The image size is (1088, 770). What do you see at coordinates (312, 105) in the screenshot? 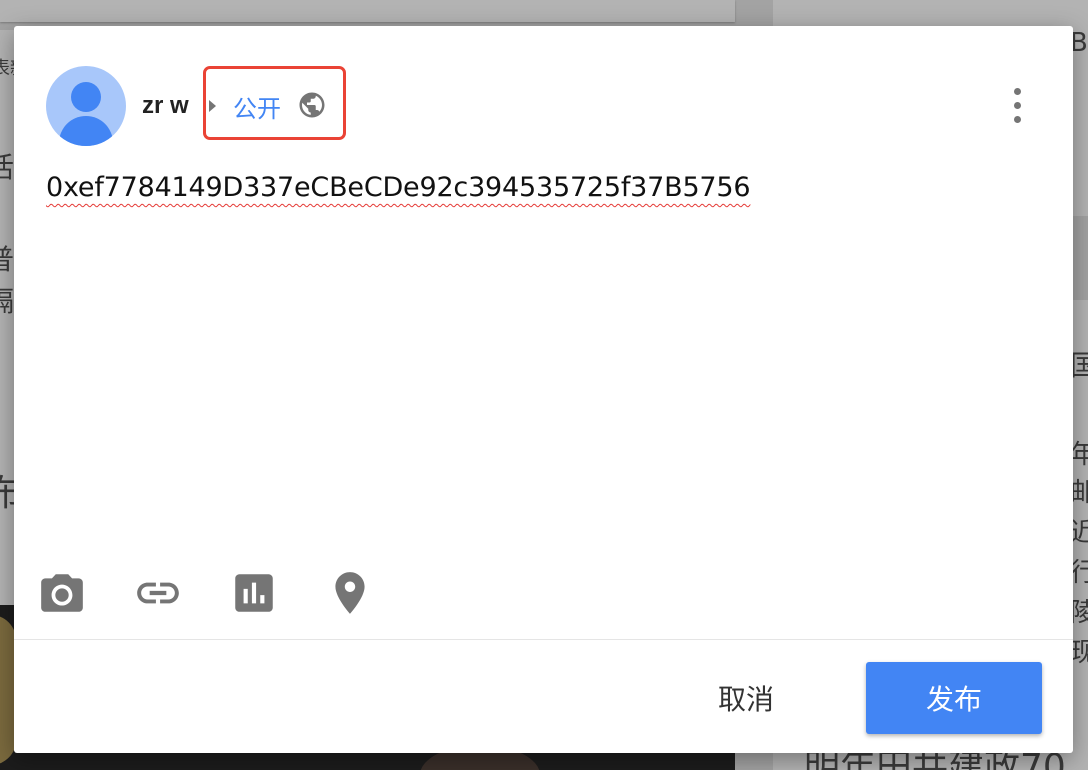
I see `globe-icon` at bounding box center [312, 105].